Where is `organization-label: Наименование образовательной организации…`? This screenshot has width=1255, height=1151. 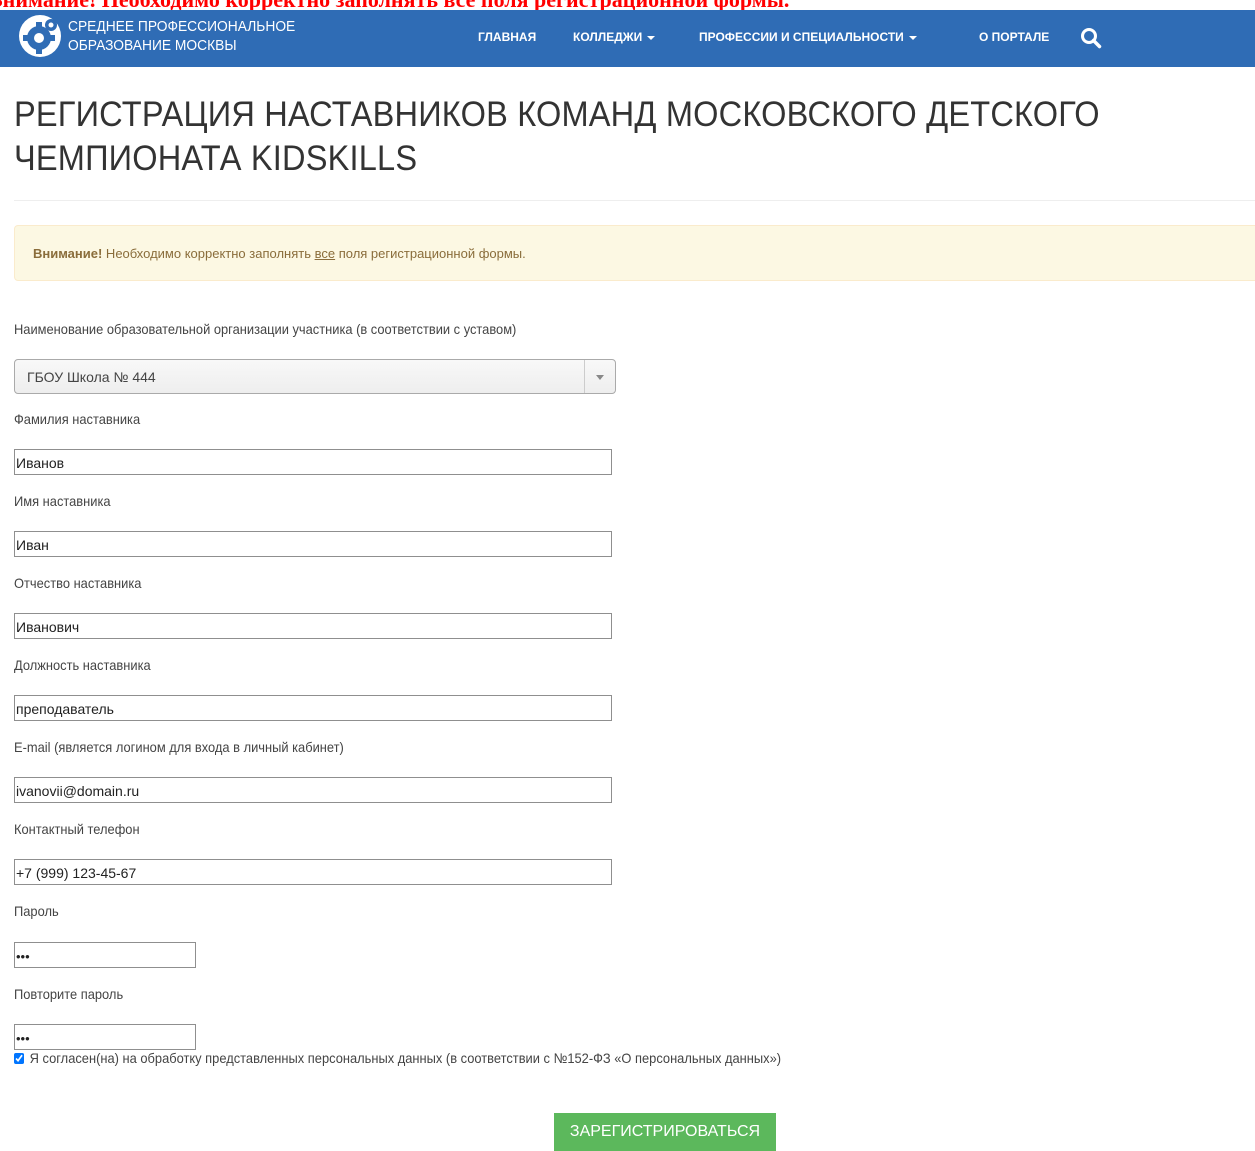
organization-label: Наименование образовательной организации… is located at coordinates (265, 329).